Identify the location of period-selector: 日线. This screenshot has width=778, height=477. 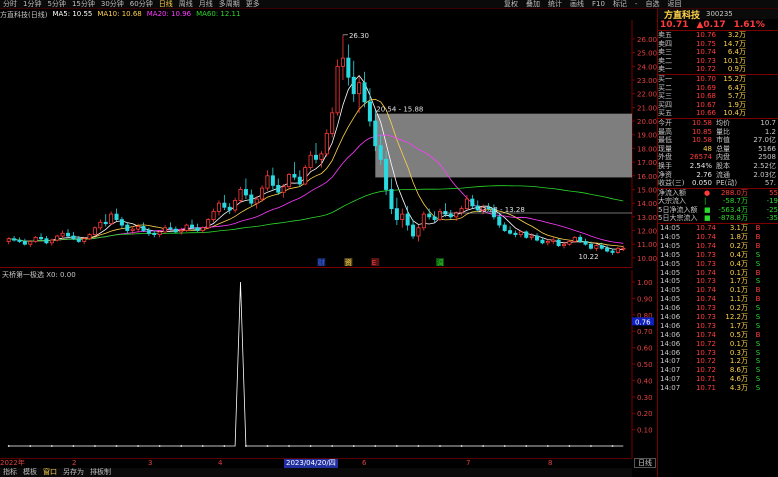
(645, 463).